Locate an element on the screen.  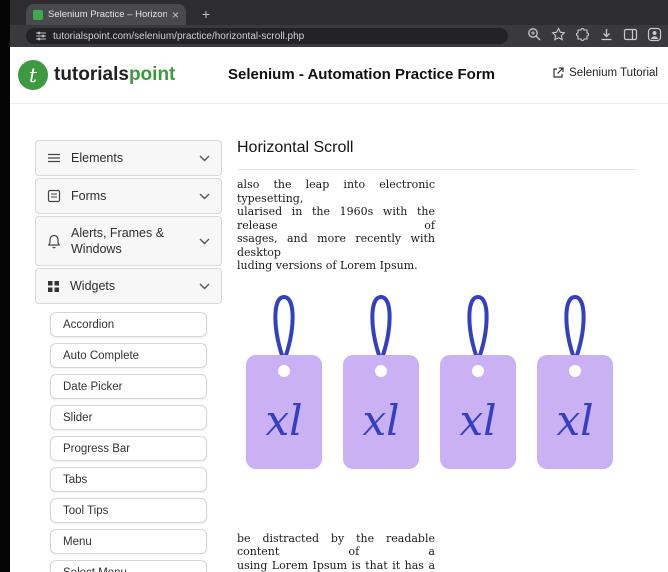
section-label: Widgets is located at coordinates (93, 285).